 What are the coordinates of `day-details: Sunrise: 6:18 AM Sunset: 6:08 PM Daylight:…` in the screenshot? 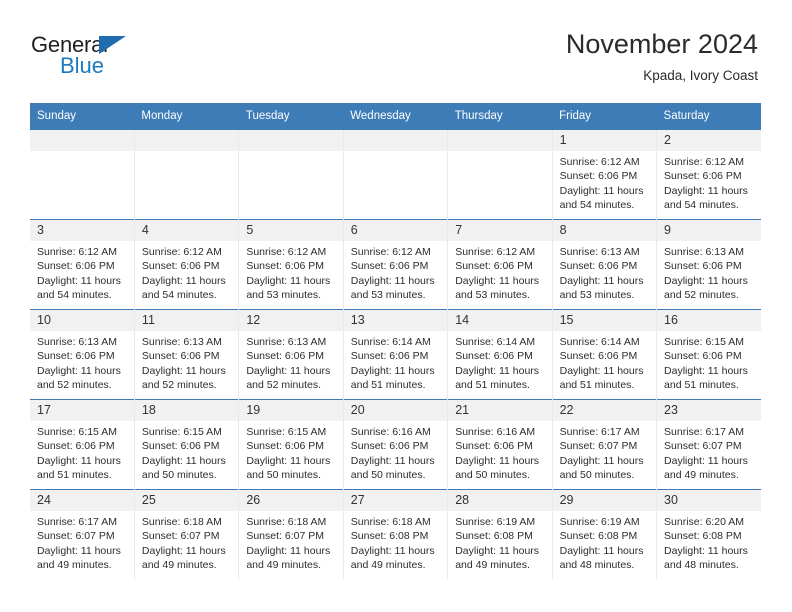 It's located at (395, 542).